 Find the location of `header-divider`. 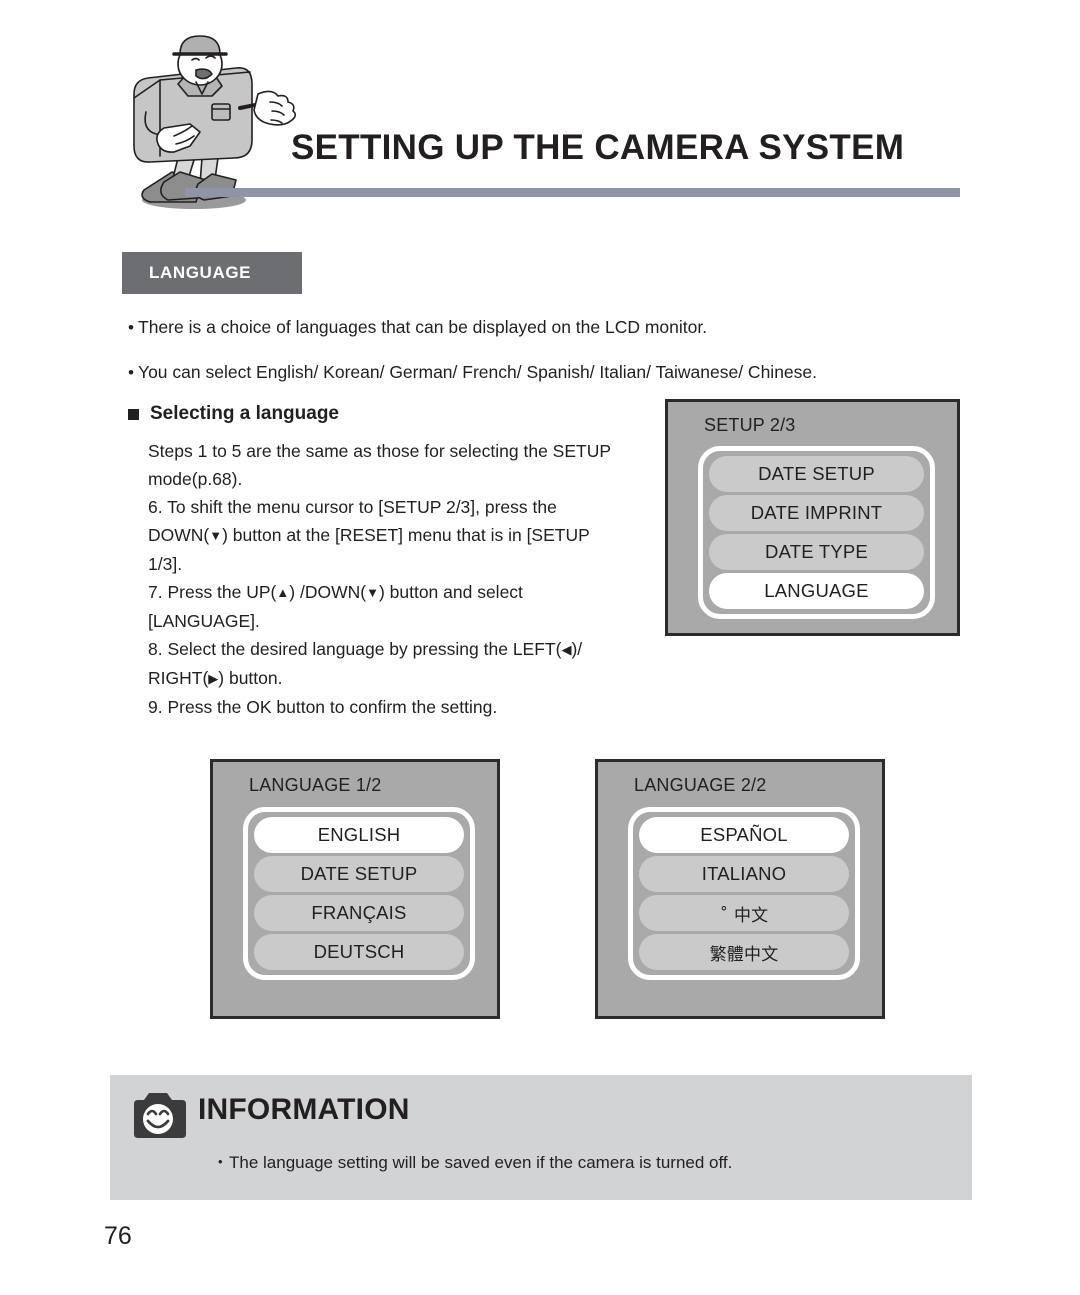

header-divider is located at coordinates (572, 192).